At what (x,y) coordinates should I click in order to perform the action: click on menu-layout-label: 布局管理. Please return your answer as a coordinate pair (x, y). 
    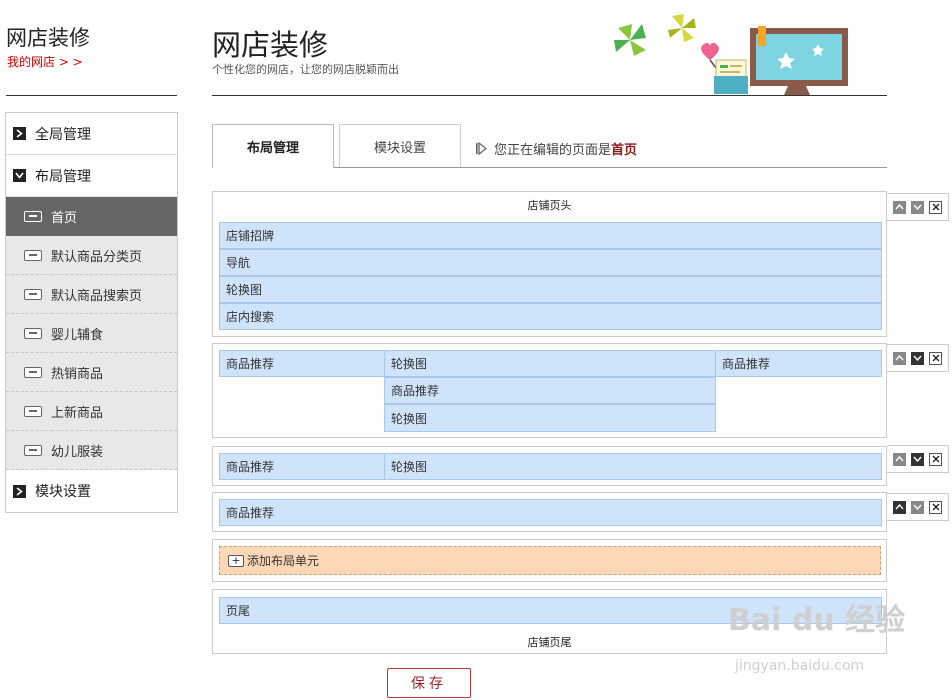
    Looking at the image, I should click on (63, 176).